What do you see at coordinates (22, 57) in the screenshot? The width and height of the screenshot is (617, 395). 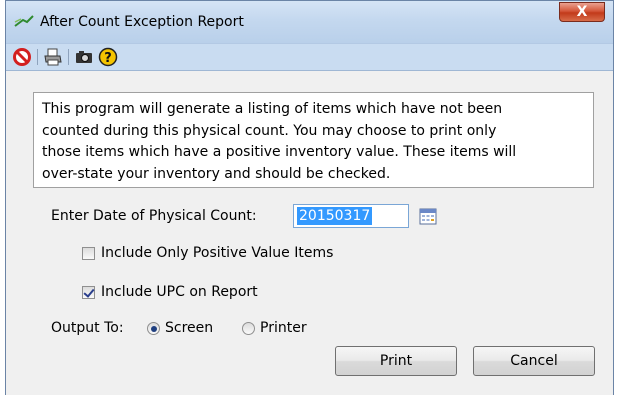 I see `cancel-icon` at bounding box center [22, 57].